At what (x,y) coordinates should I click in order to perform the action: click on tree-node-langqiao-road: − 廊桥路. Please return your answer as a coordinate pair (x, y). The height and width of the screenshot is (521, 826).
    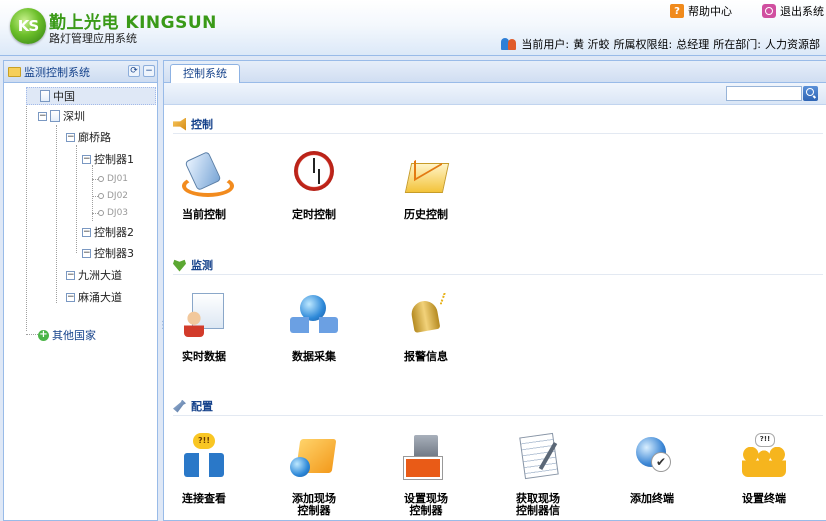
    Looking at the image, I should click on (88, 137).